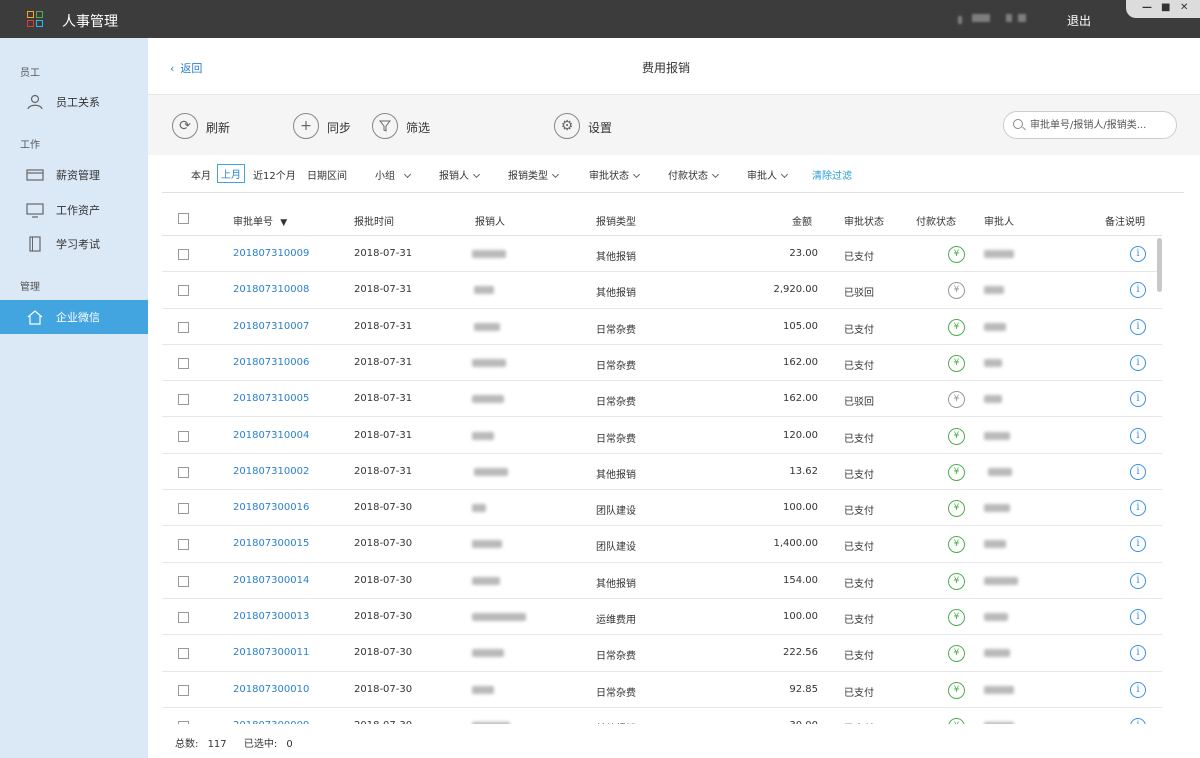  What do you see at coordinates (271, 435) in the screenshot?
I see `approval-id-link: 201807310004` at bounding box center [271, 435].